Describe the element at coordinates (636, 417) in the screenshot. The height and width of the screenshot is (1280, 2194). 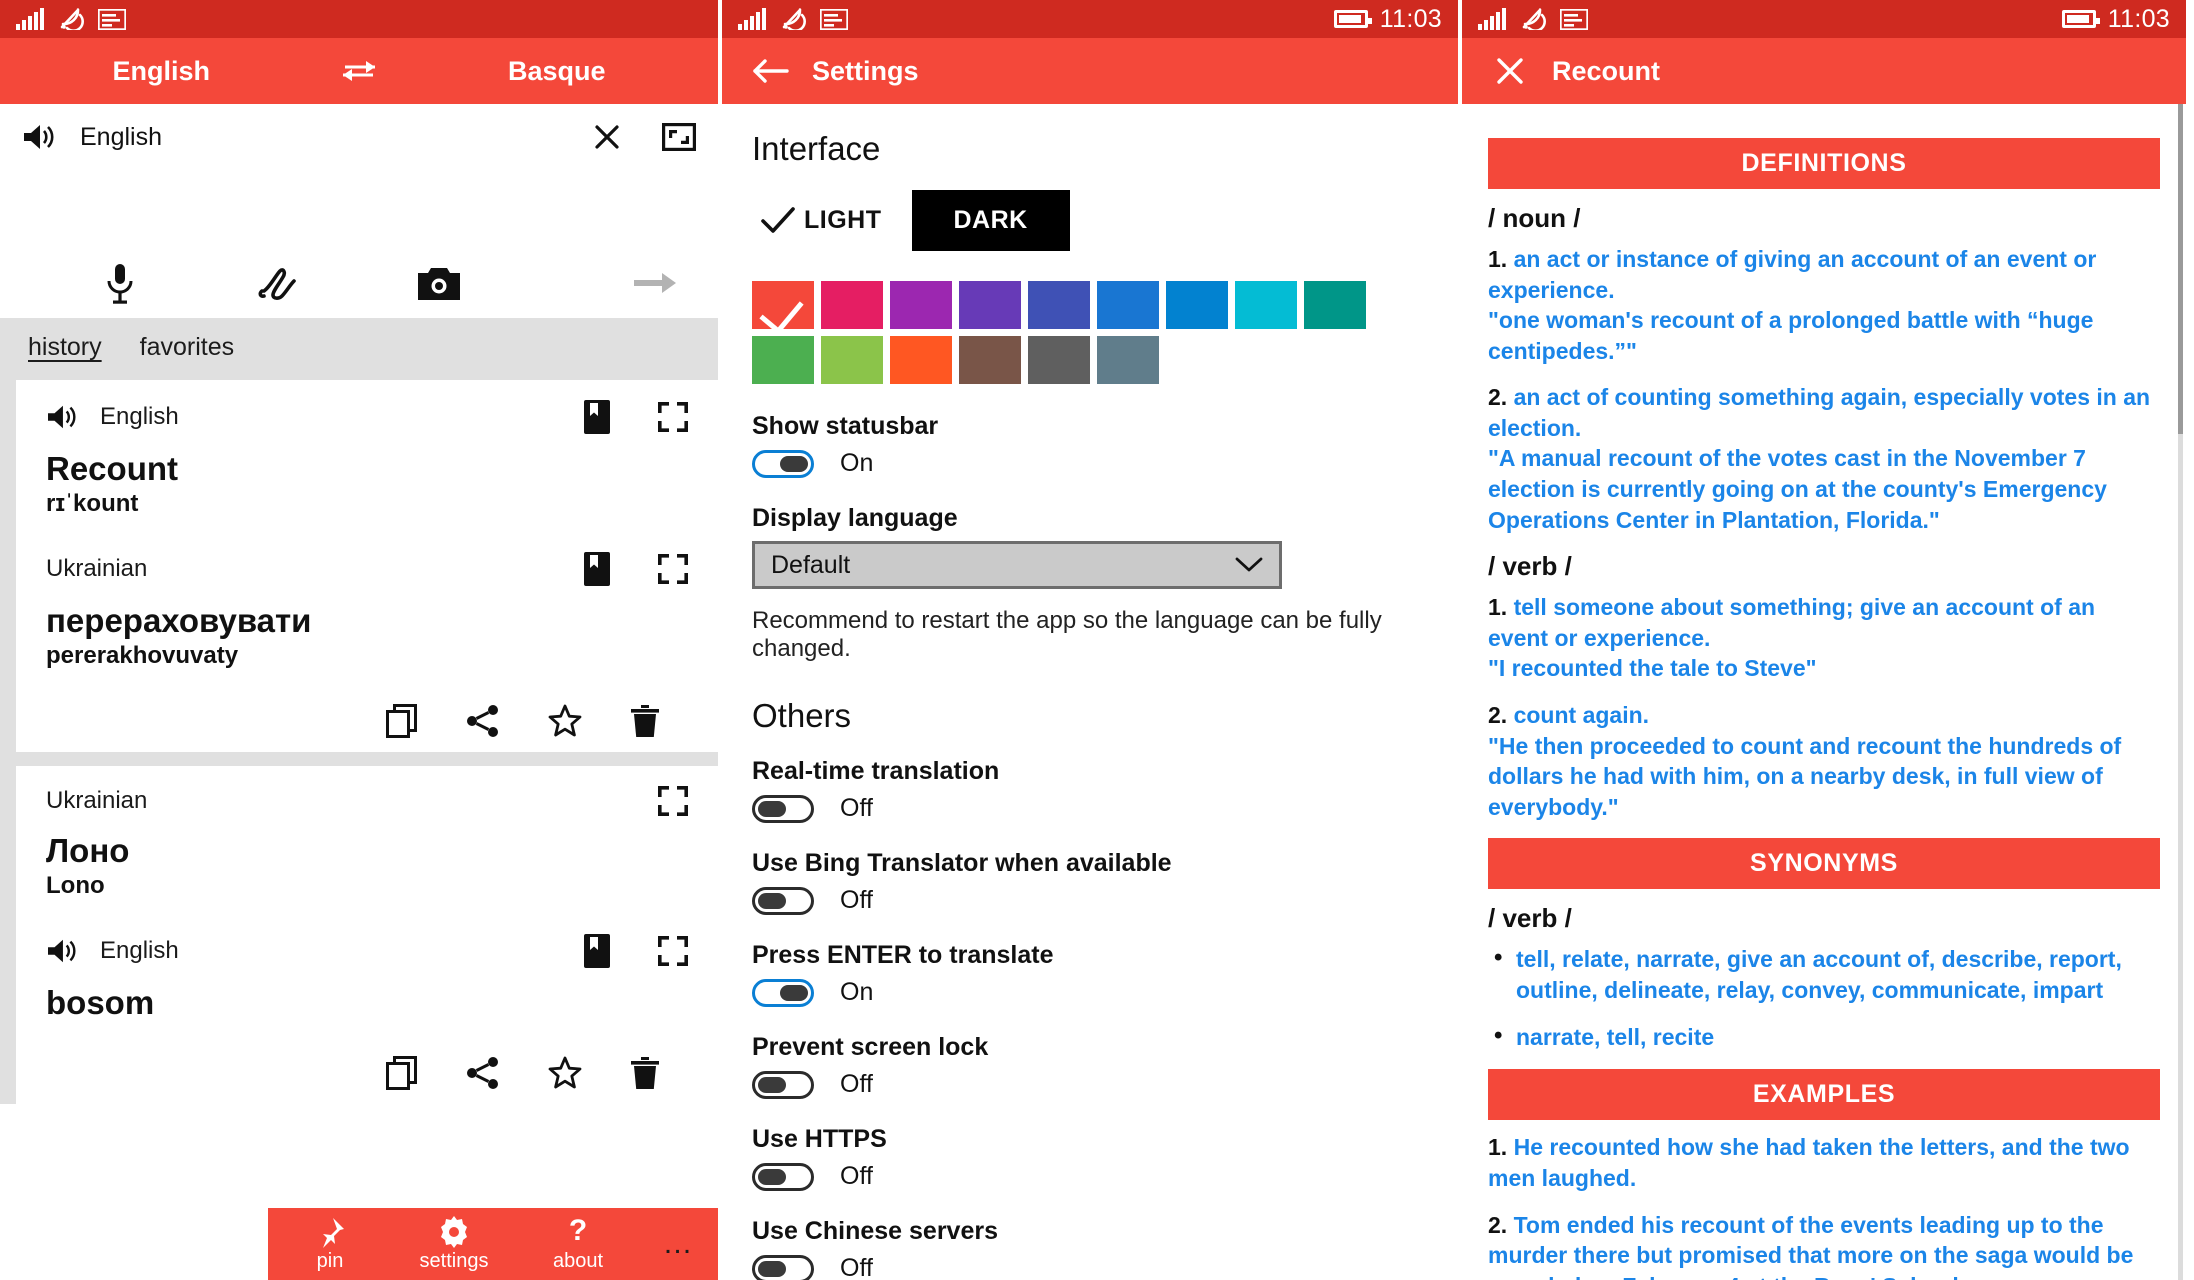
I see `card-row-actions` at that location.